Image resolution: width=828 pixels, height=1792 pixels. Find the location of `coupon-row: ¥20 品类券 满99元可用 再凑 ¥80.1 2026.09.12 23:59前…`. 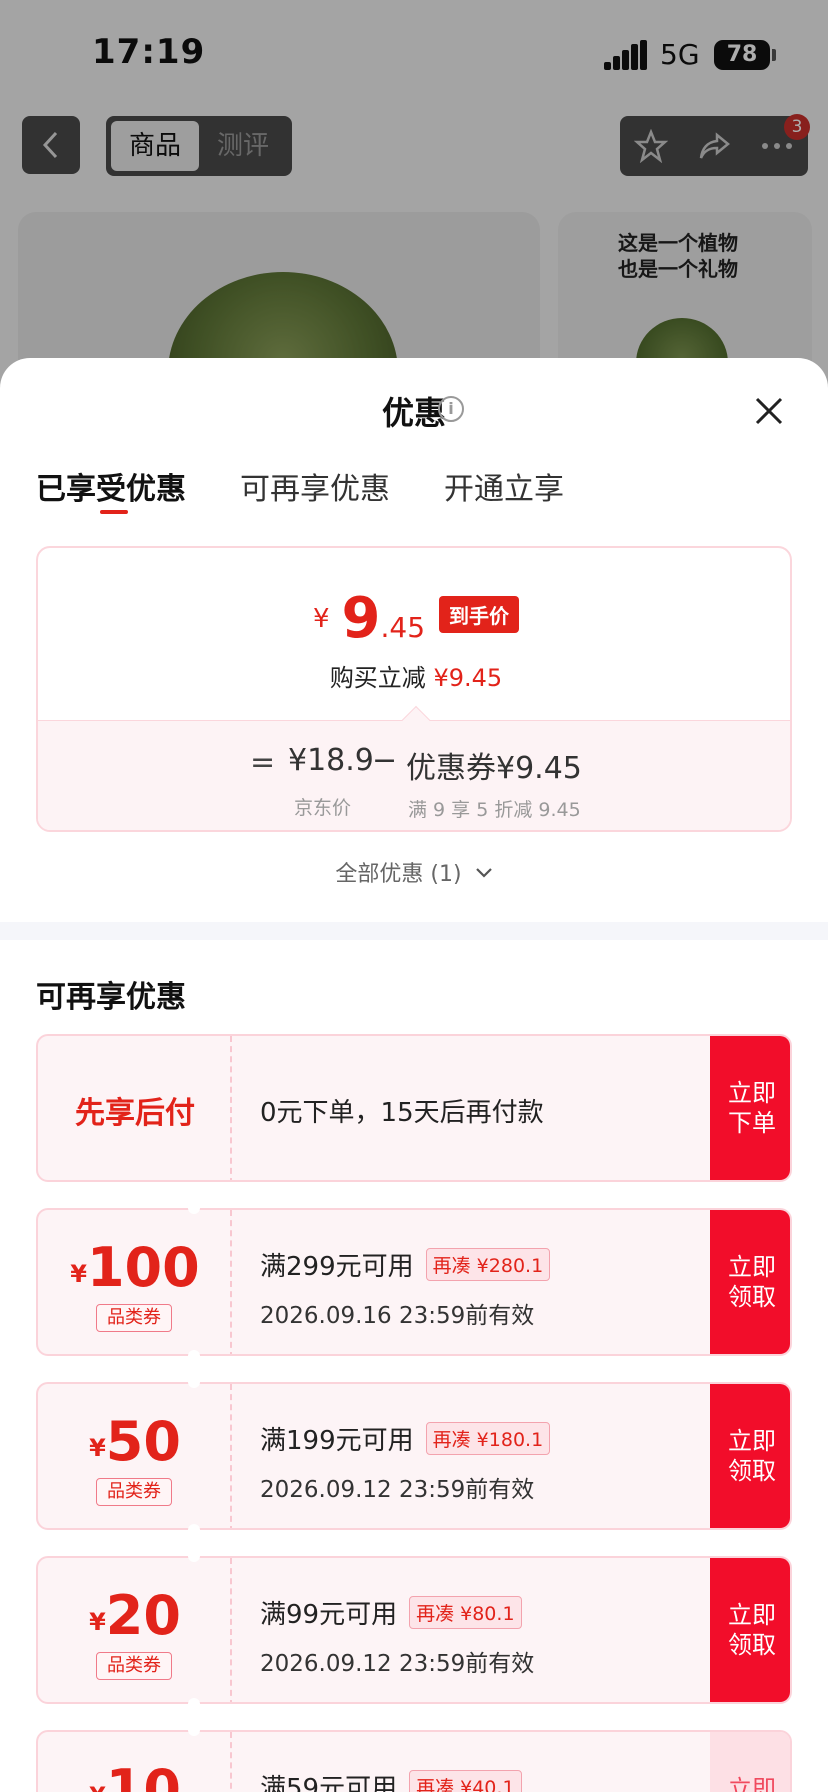

coupon-row: ¥20 品类券 满99元可用 再凑 ¥80.1 2026.09.12 23:59前… is located at coordinates (414, 1630).